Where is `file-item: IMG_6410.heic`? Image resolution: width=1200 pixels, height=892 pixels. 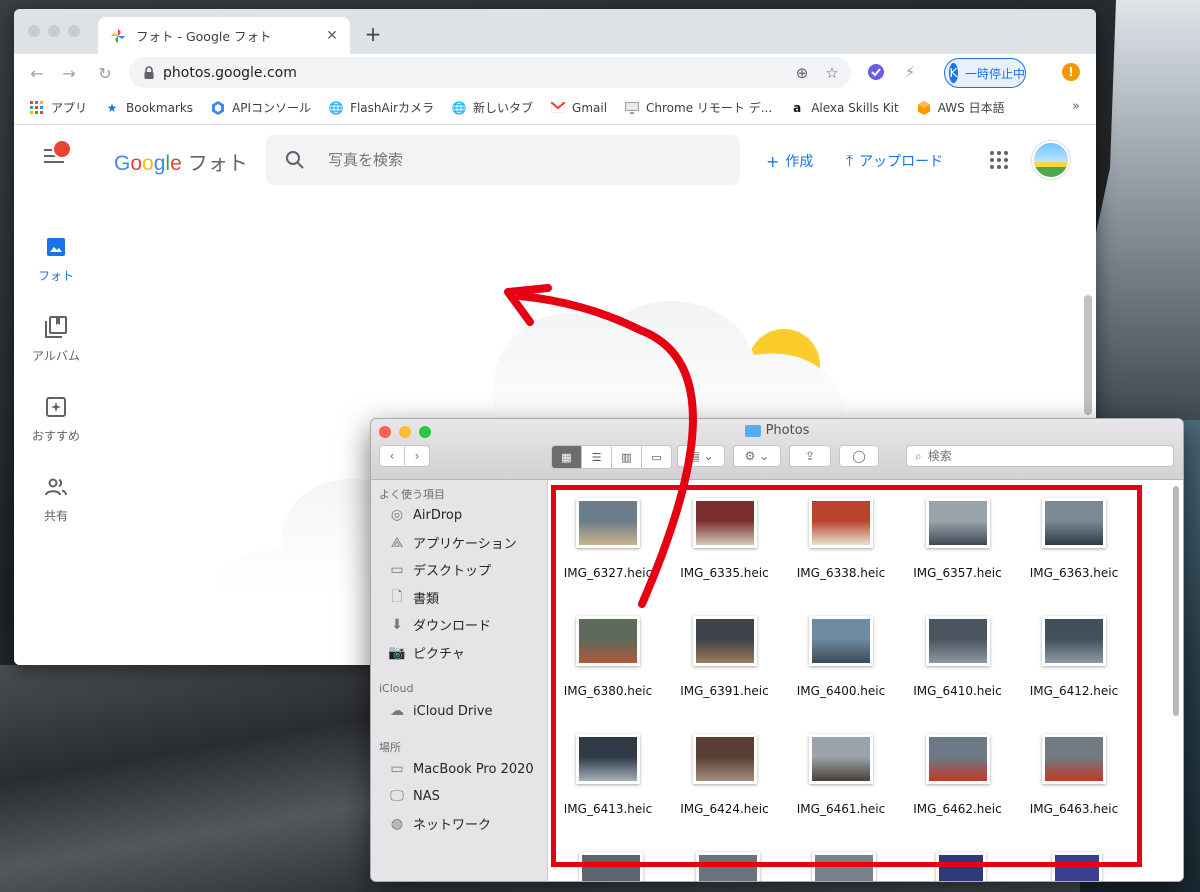
file-item: IMG_6410.heic is located at coordinates (958, 657).